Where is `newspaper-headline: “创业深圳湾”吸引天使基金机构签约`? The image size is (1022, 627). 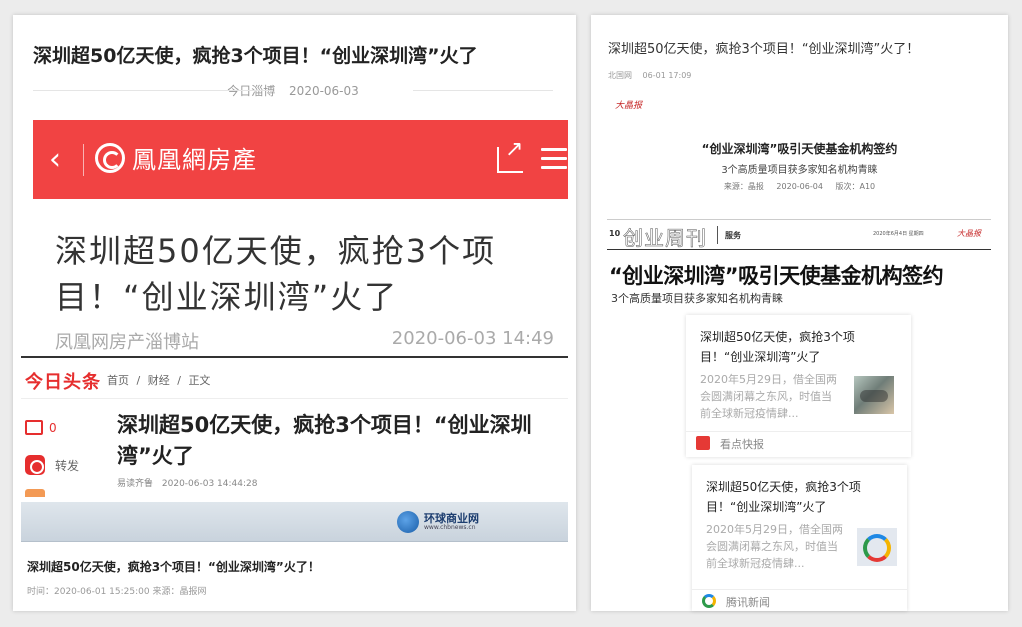 newspaper-headline: “创业深圳湾”吸引天使基金机构签约 is located at coordinates (776, 276).